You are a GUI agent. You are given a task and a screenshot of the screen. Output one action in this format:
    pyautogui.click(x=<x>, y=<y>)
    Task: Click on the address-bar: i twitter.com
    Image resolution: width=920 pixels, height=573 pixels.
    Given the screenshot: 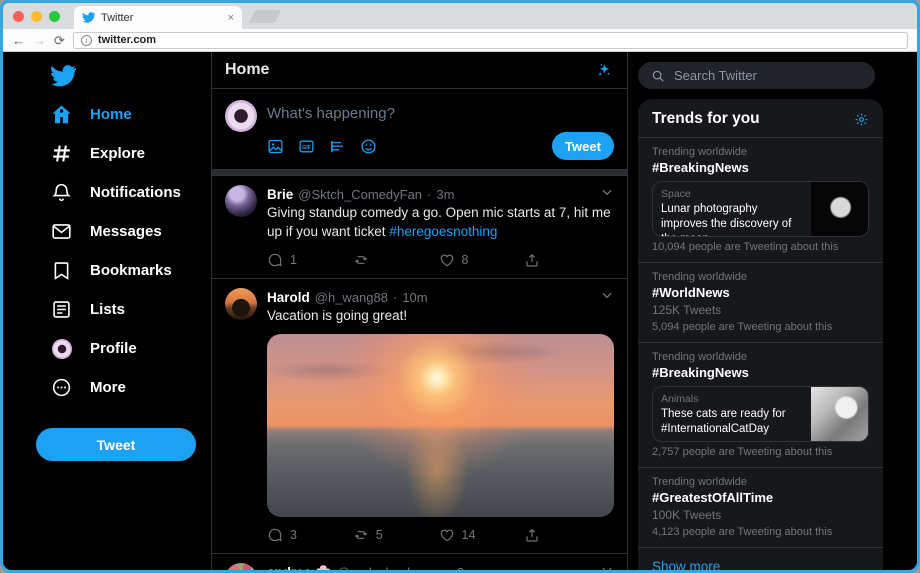 What is the action you would take?
    pyautogui.click(x=490, y=40)
    